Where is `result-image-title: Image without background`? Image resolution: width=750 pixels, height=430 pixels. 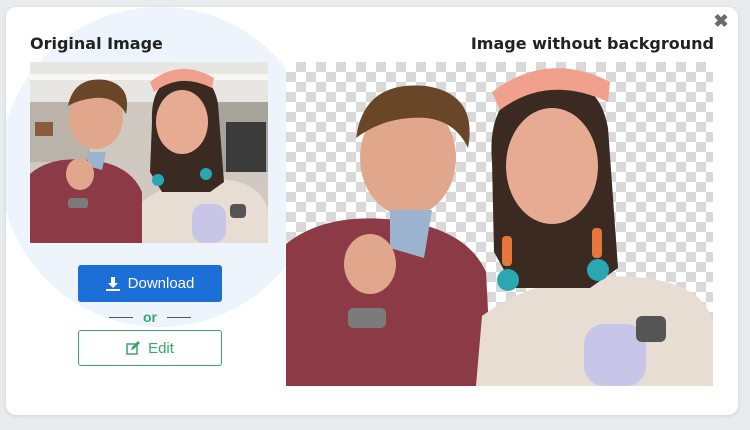 result-image-title: Image without background is located at coordinates (592, 43).